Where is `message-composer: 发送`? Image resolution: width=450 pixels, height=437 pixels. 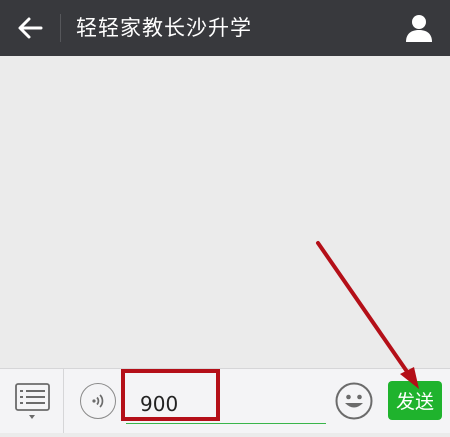 message-composer: 发送 is located at coordinates (225, 400).